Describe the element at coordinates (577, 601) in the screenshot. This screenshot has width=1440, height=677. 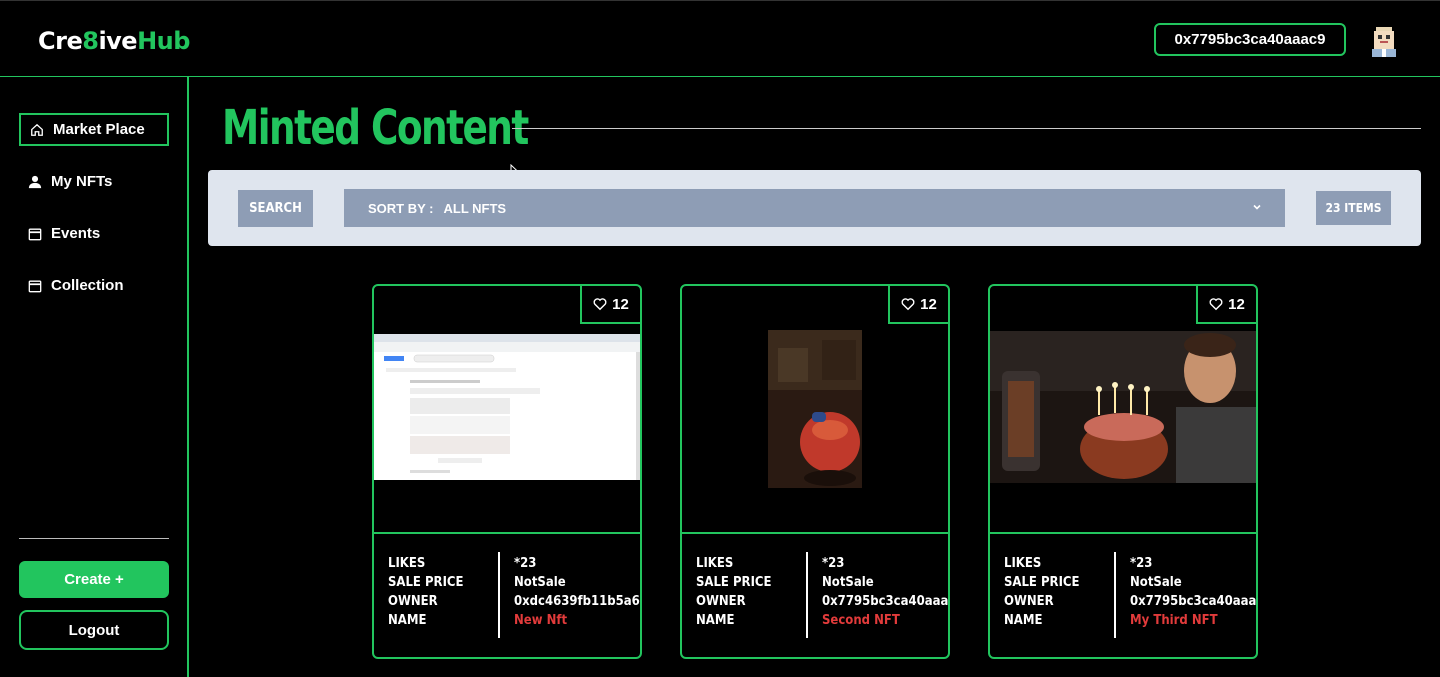
I see `owner-value: 0xdc4639fb11b5a69d` at that location.